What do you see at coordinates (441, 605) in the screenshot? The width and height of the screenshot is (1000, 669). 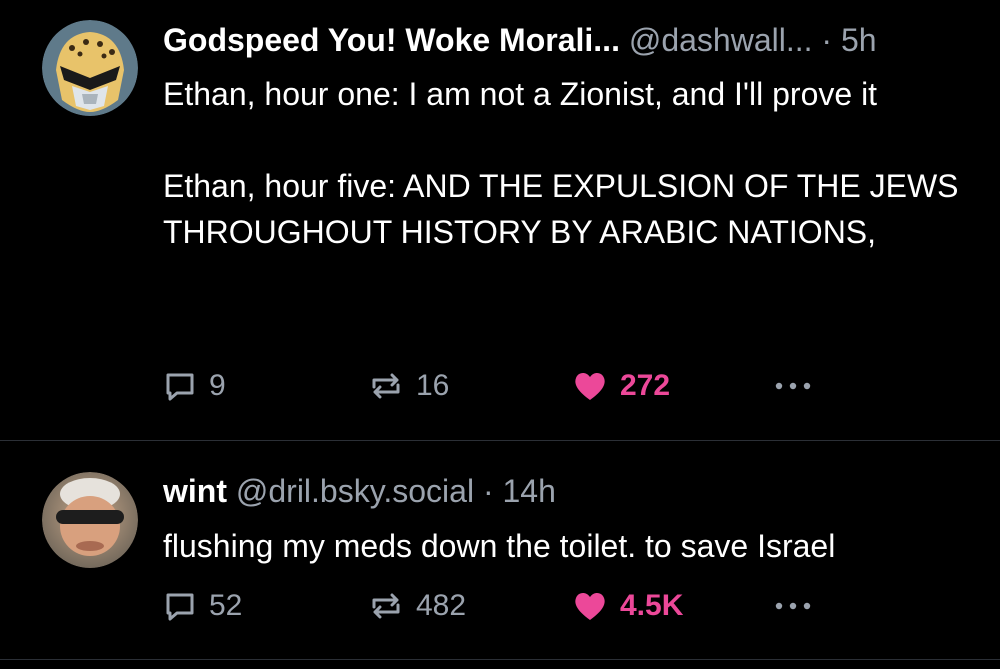 I see `repost-count: 482` at bounding box center [441, 605].